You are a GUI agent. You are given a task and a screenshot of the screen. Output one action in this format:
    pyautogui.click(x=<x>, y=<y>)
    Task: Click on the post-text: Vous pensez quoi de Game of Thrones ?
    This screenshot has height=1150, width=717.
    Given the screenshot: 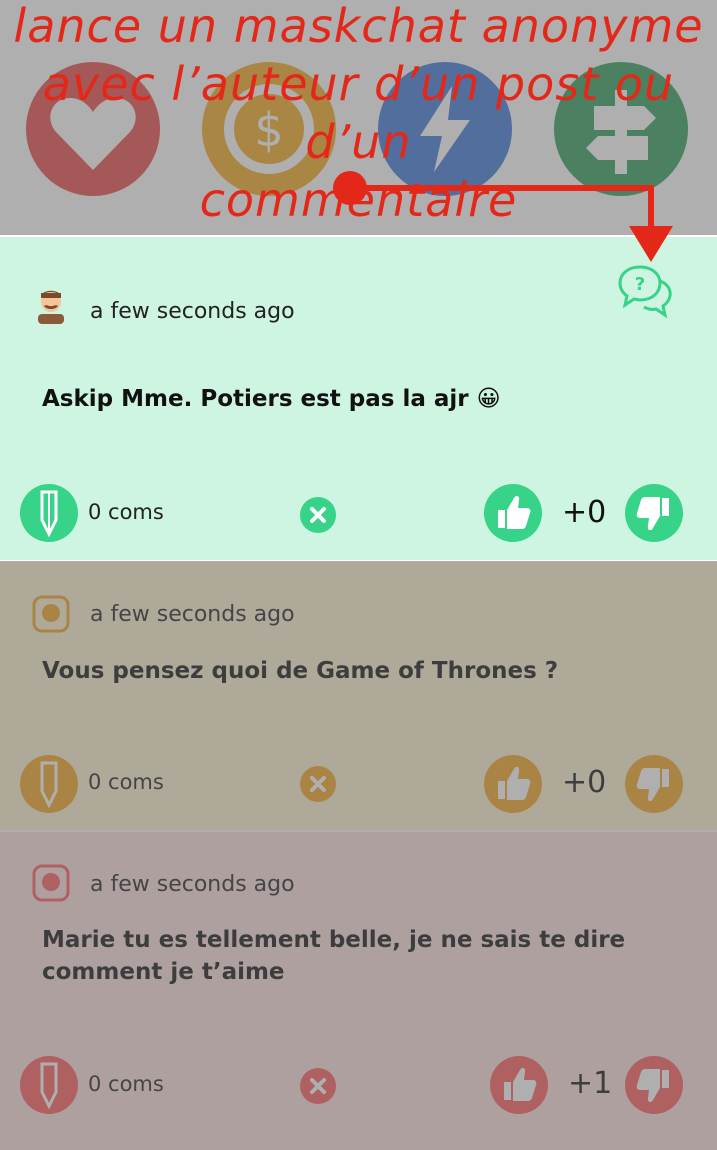 What is the action you would take?
    pyautogui.click(x=300, y=671)
    